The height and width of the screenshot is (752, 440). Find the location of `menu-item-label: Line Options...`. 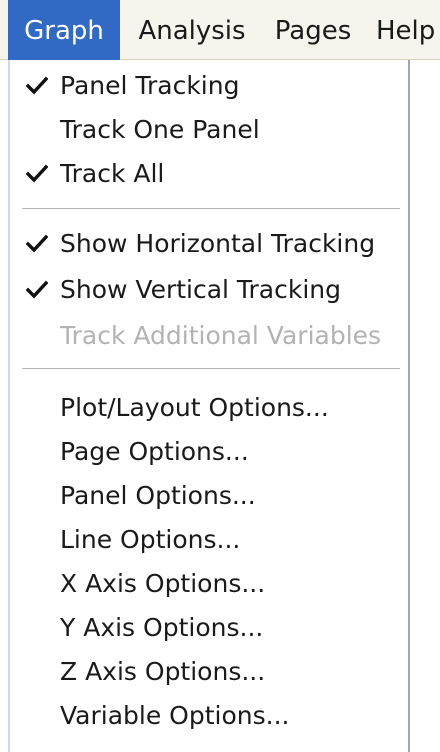

menu-item-label: Line Options... is located at coordinates (150, 539).